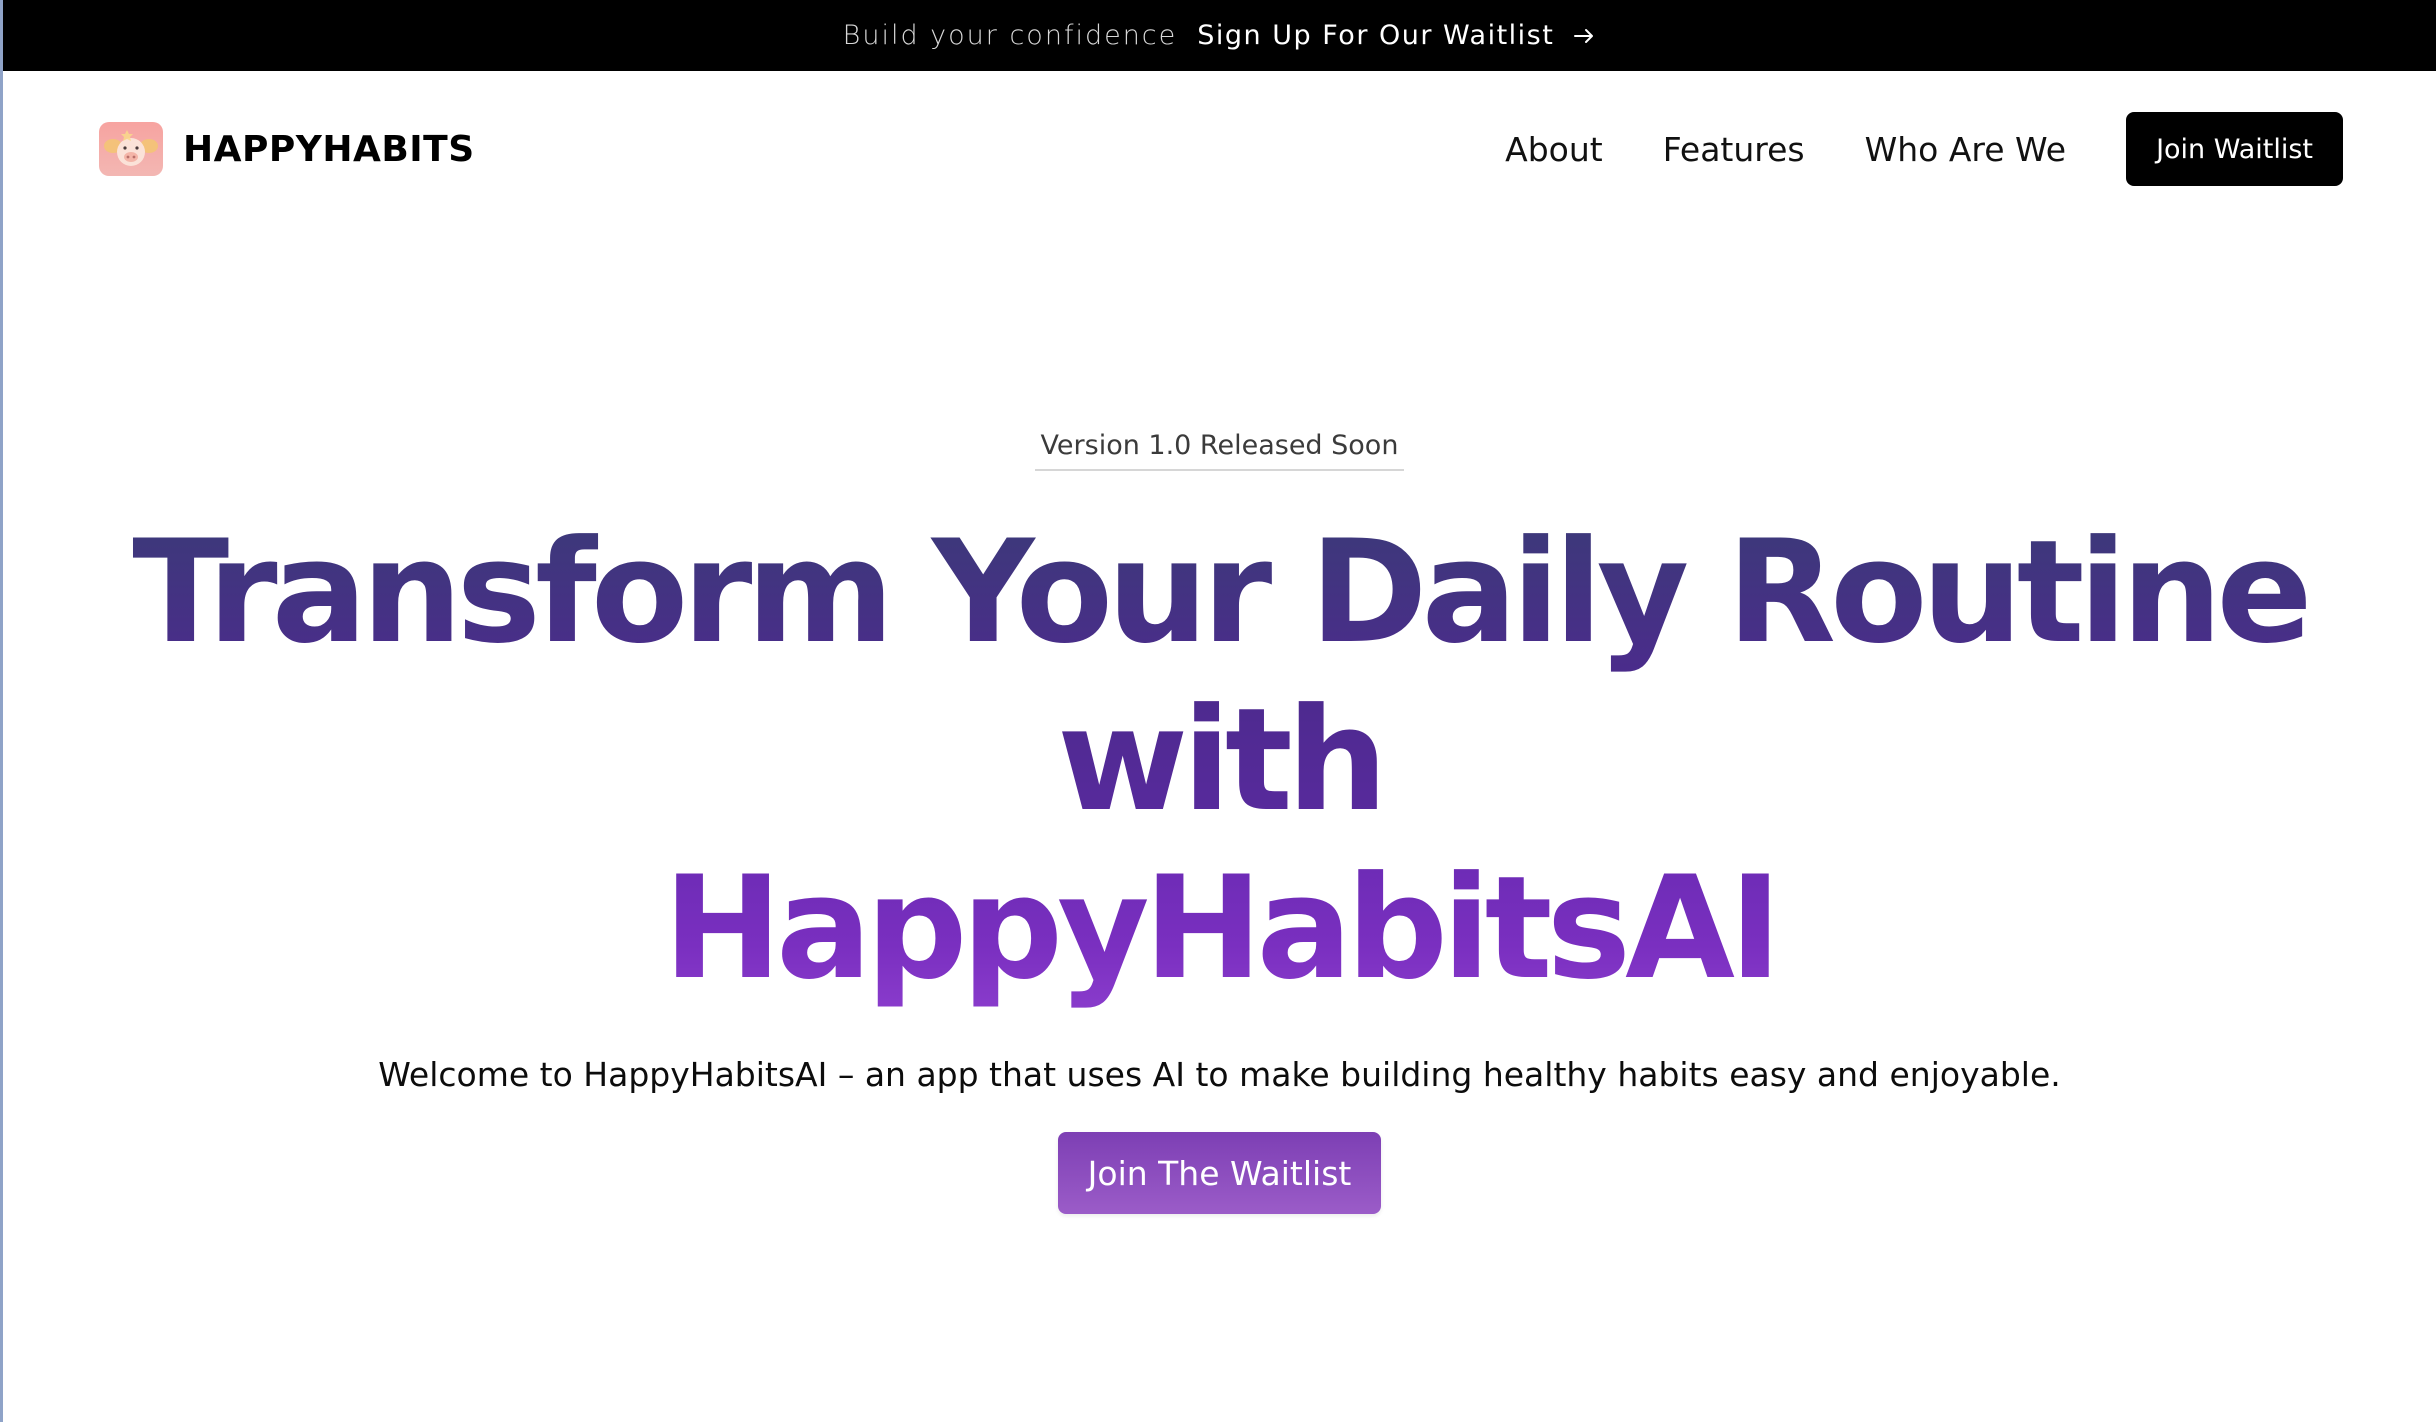 The width and height of the screenshot is (2436, 1422). I want to click on waitlist-signup-link: Sign Up For Our Waitlist, so click(1396, 35).